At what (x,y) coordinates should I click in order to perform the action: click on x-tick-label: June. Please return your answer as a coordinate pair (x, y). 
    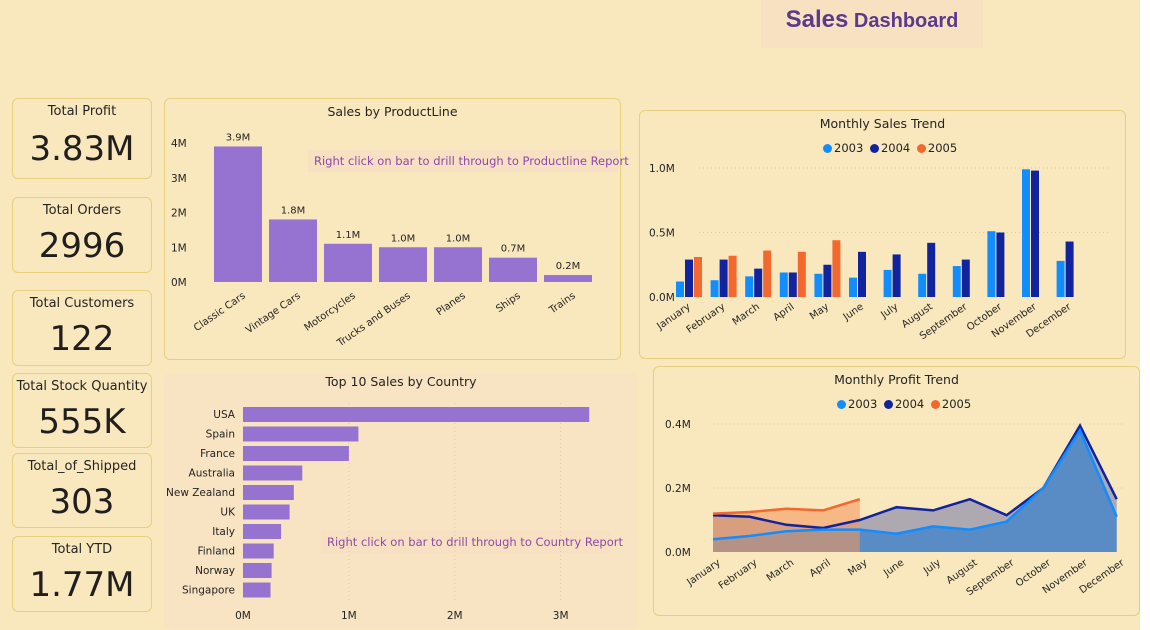
    Looking at the image, I should click on (893, 568).